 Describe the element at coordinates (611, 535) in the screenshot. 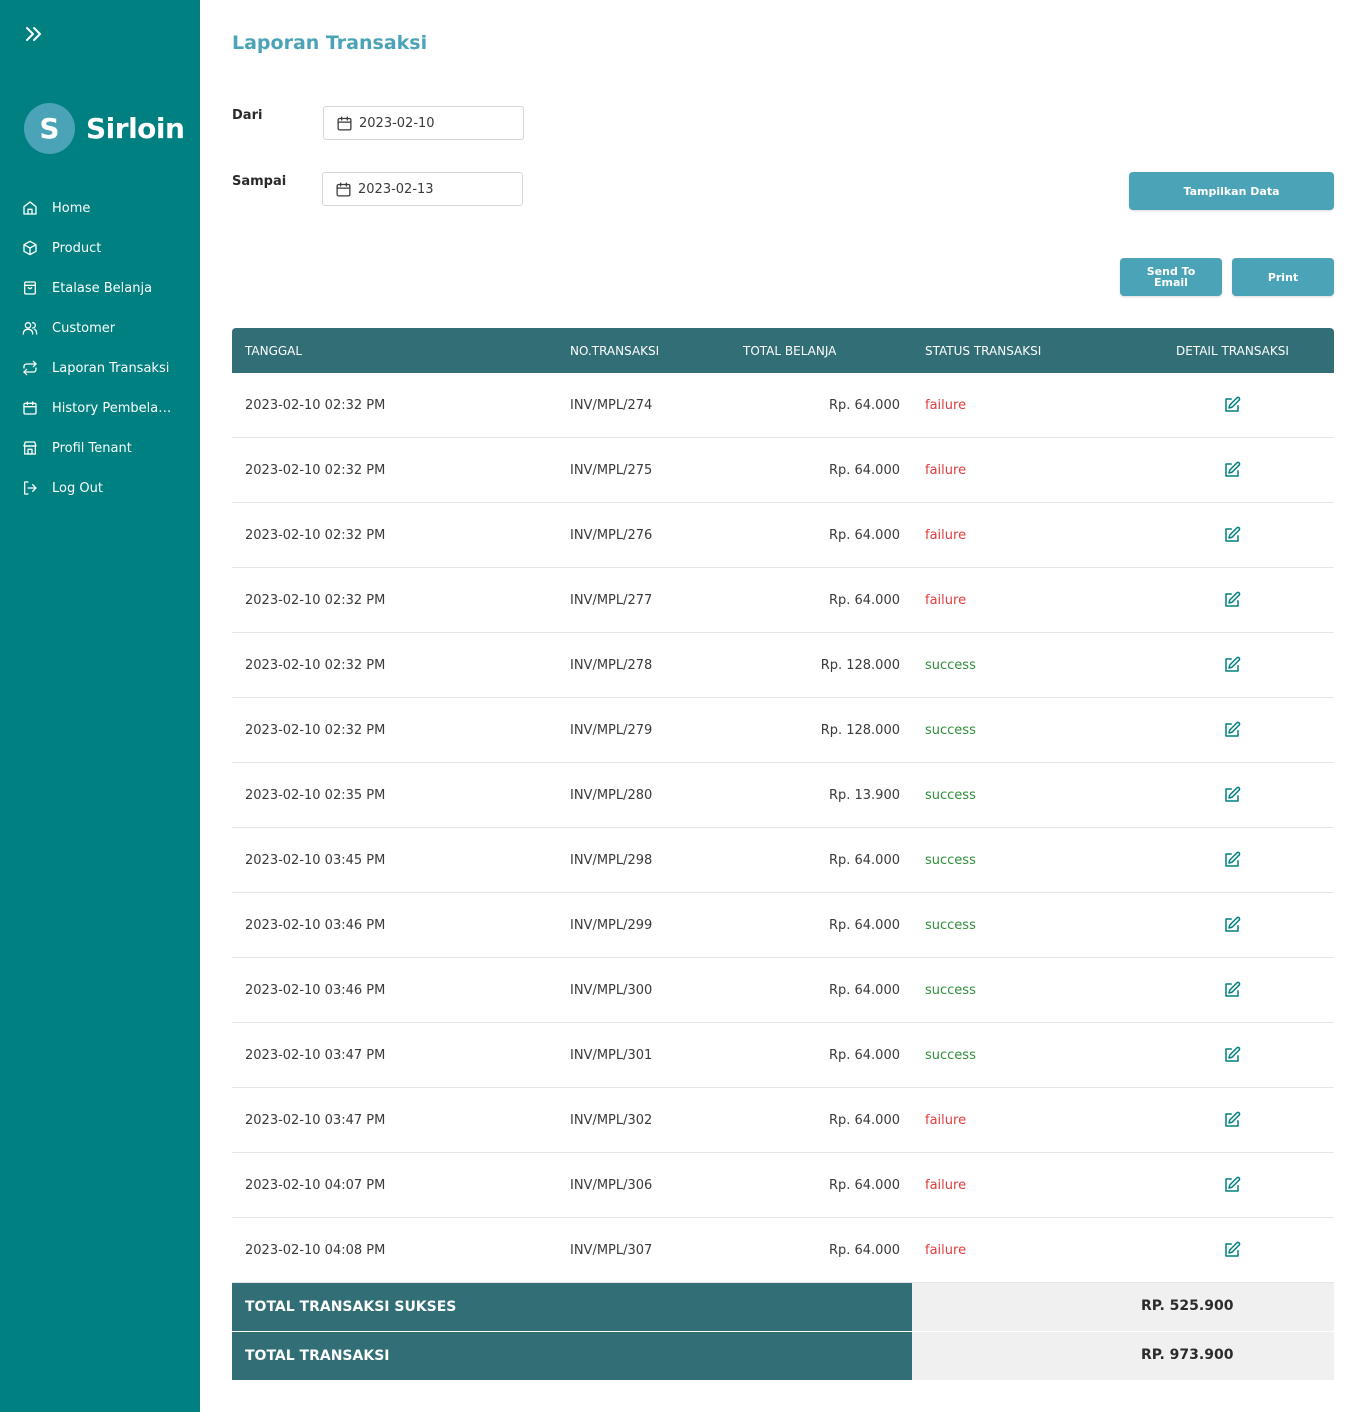

I see `cell-invoice: INV/MPL/276` at that location.